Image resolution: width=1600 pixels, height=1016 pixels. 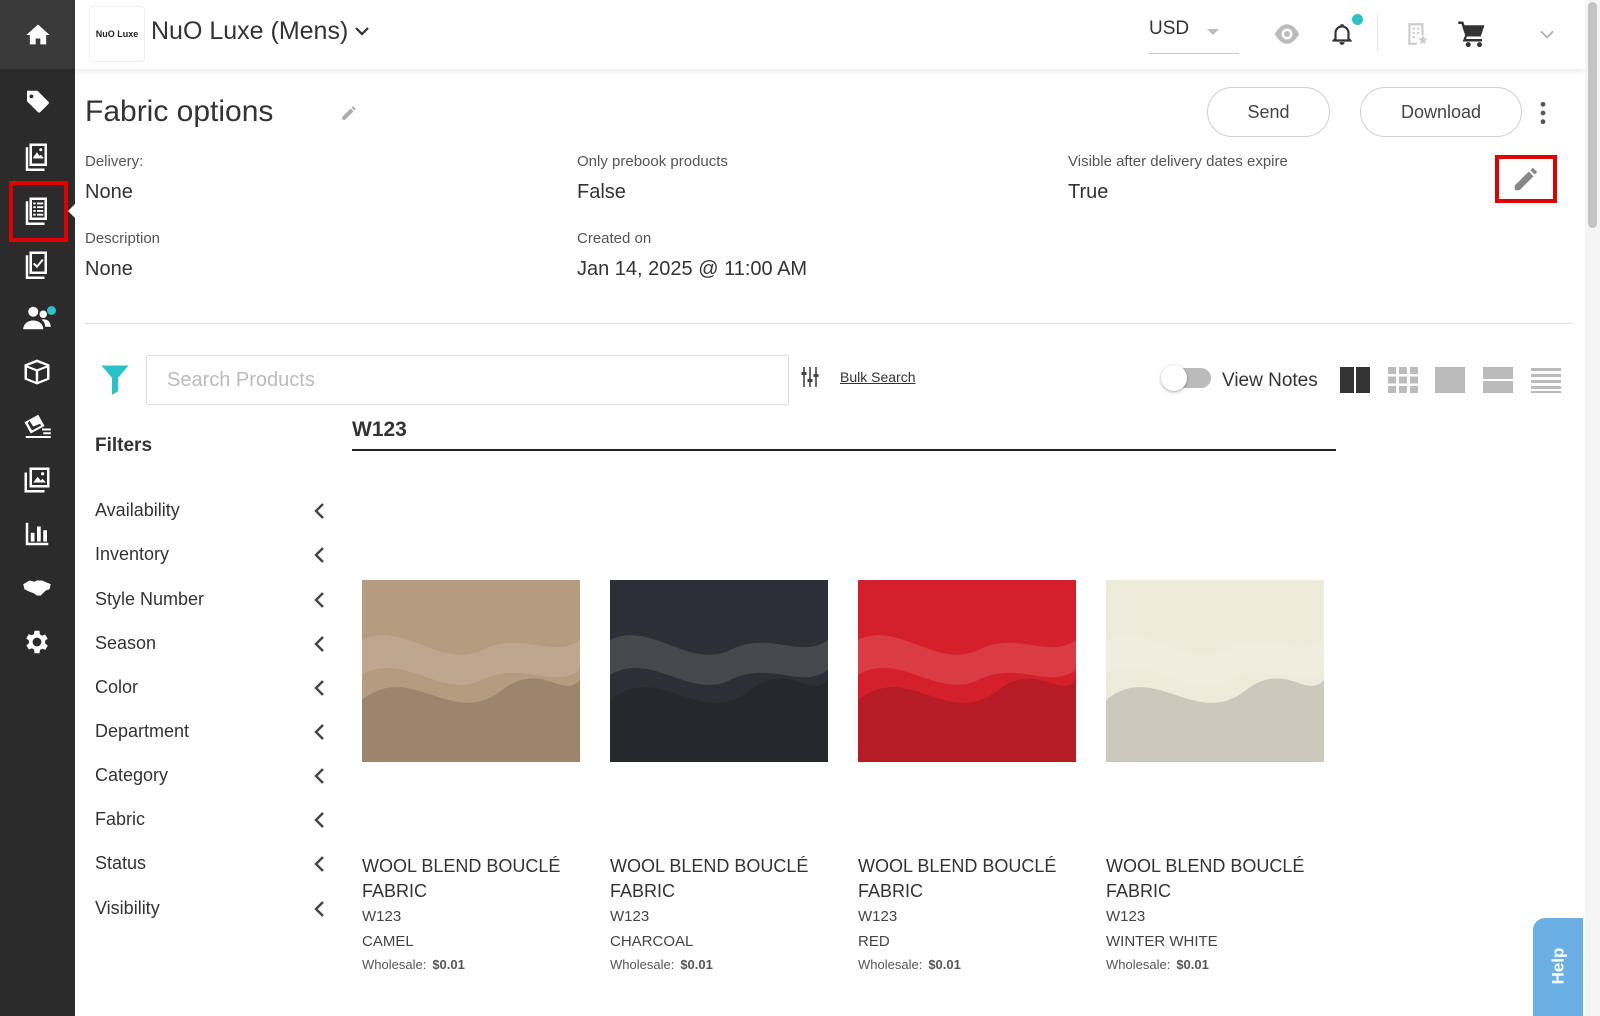 What do you see at coordinates (210, 913) in the screenshot?
I see `filter-visibility: Visibility` at bounding box center [210, 913].